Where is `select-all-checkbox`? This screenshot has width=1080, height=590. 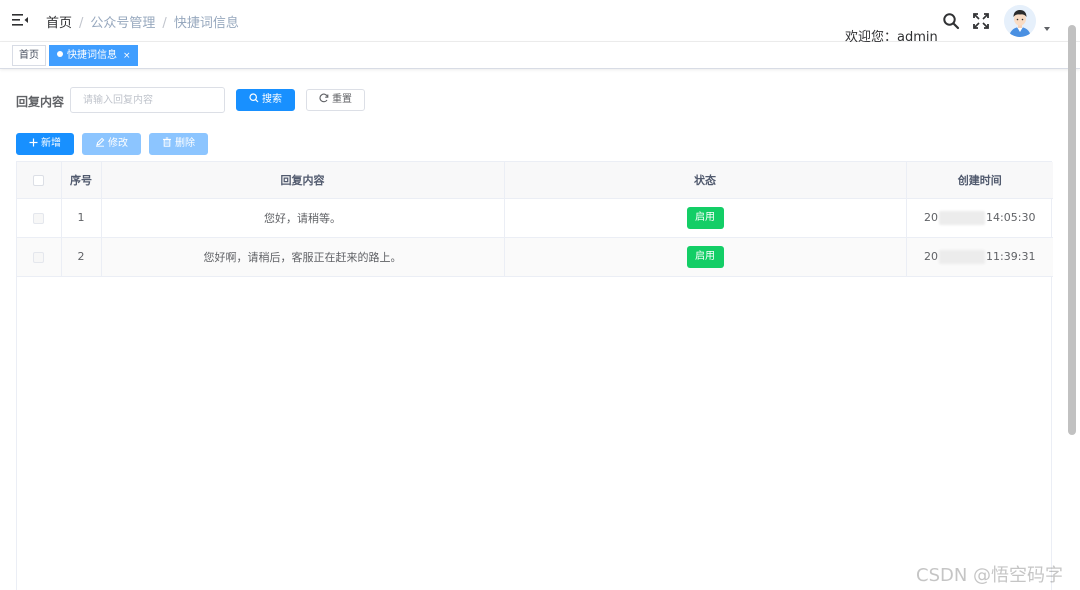
select-all-checkbox is located at coordinates (39, 180).